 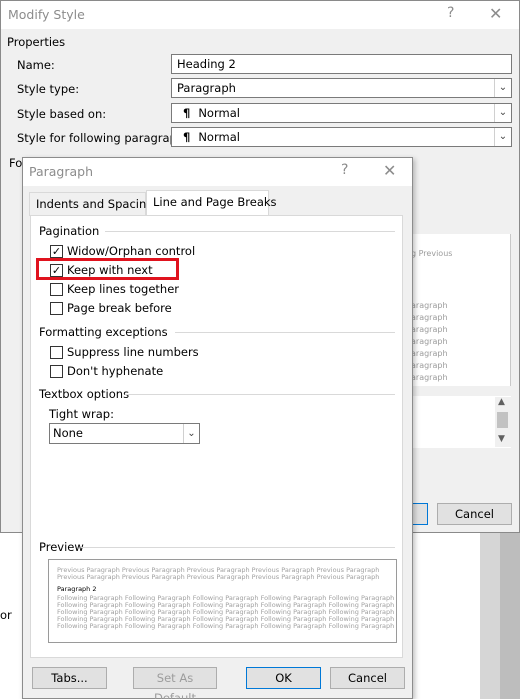 I want to click on keep-with-next-highlight, so click(x=107, y=269).